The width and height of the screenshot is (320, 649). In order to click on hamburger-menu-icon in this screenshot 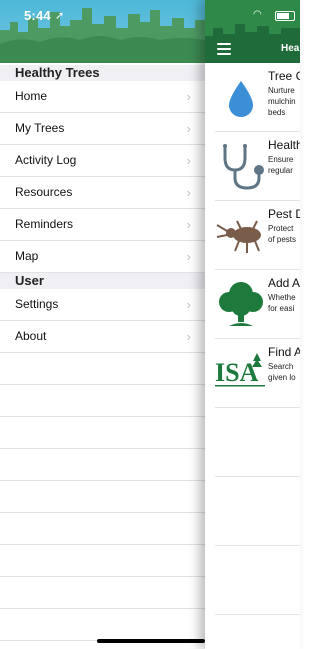, I will do `click(224, 49)`.